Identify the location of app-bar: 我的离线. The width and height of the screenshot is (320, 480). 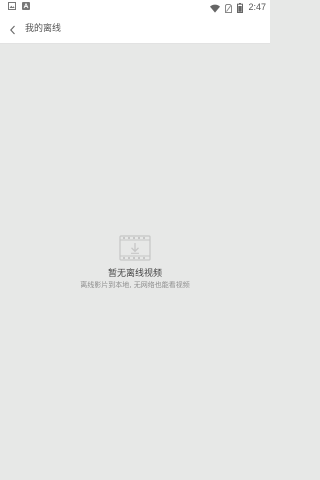
(135, 29).